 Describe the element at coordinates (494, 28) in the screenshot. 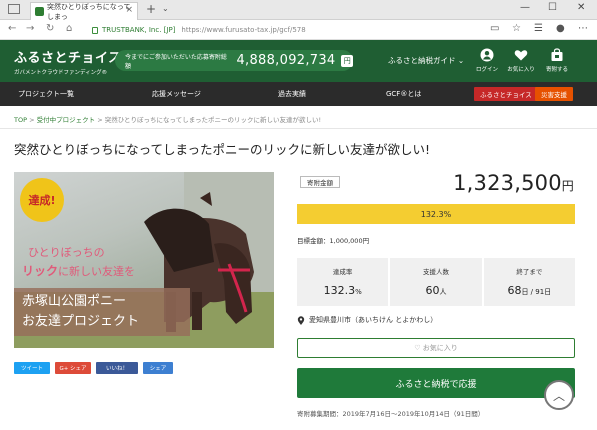

I see `reading-view-icon: ▭` at that location.